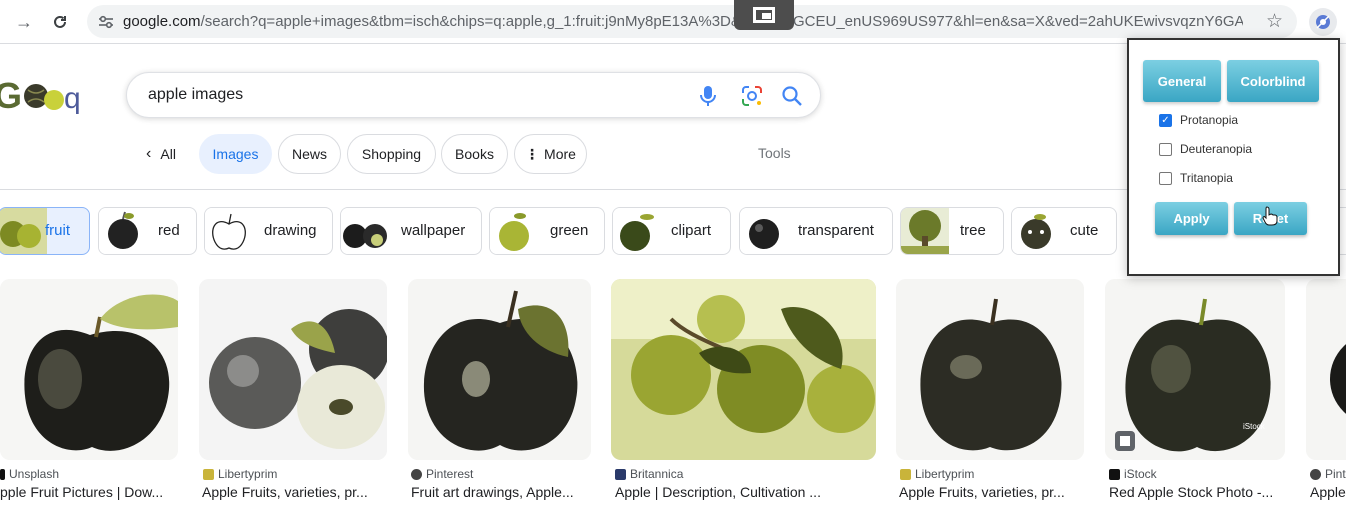  Describe the element at coordinates (1140, 474) in the screenshot. I see `result-source-label: iStock` at that location.